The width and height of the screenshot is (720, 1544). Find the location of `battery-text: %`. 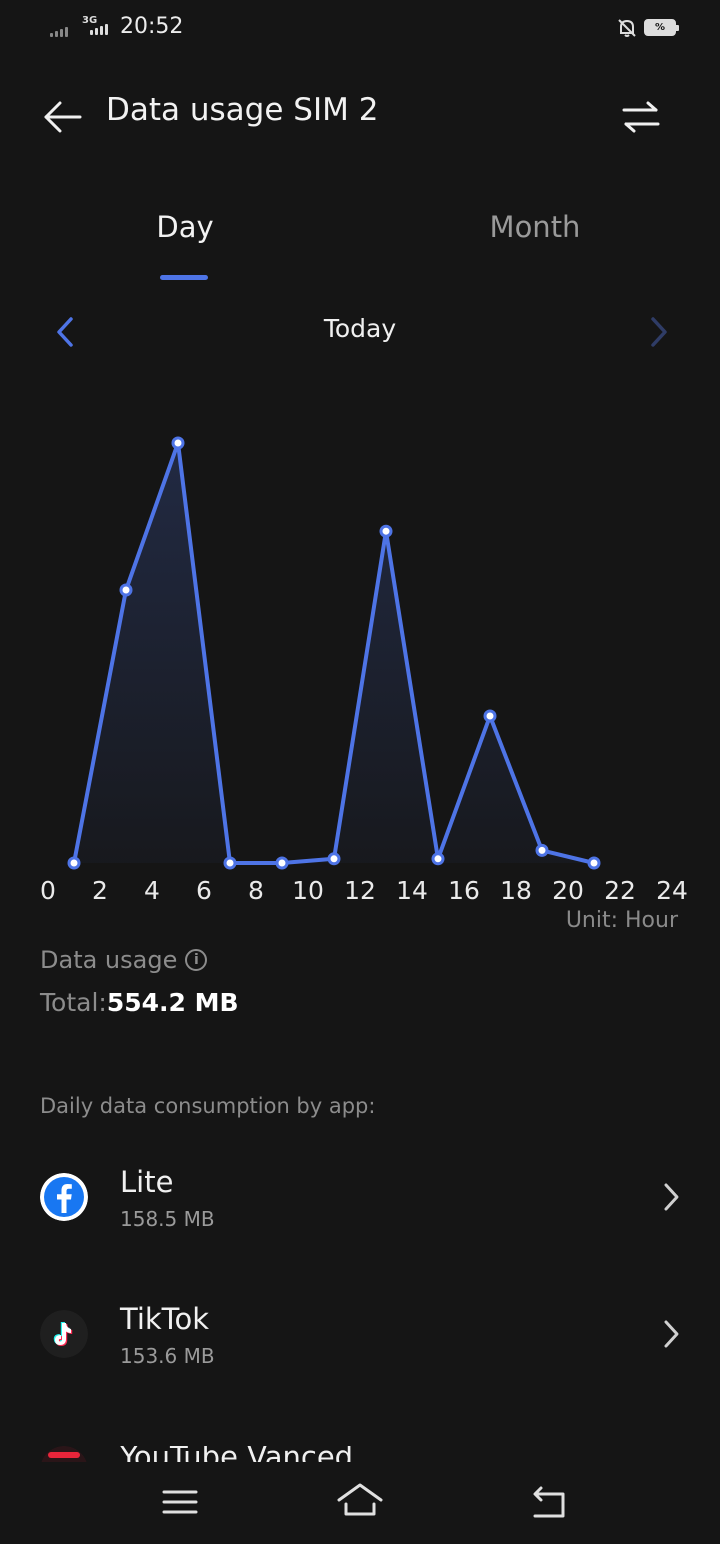

battery-text: % is located at coordinates (660, 27).